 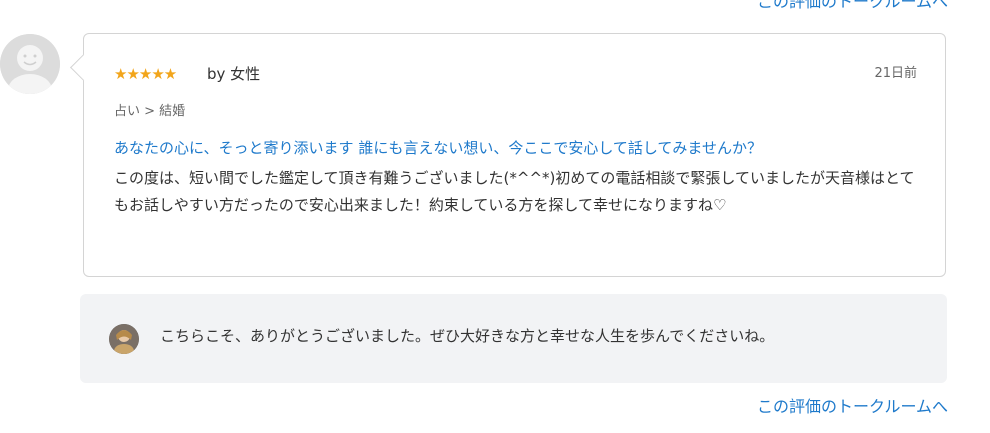 I want to click on review-date: 21日前, so click(x=895, y=73).